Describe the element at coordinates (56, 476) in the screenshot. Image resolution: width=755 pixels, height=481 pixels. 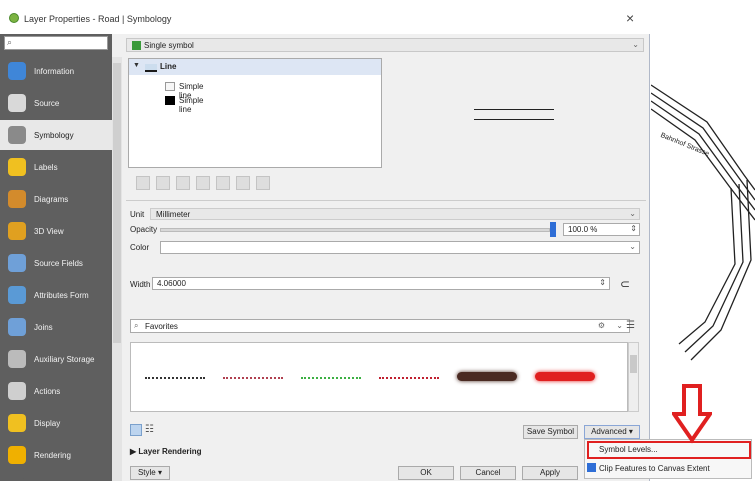
I see `sidebar-item-variables: Variables` at that location.